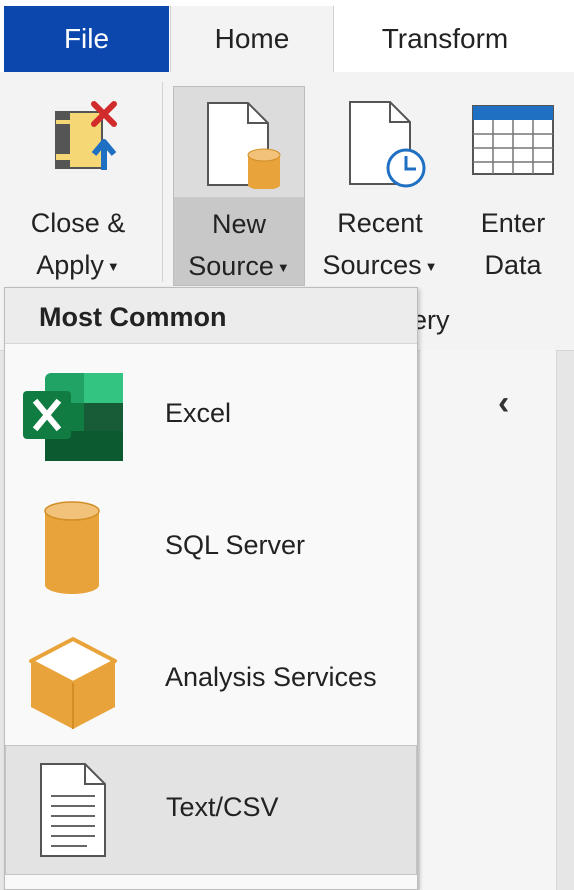  I want to click on close-apply-label-2: Apply ▼, so click(78, 265).